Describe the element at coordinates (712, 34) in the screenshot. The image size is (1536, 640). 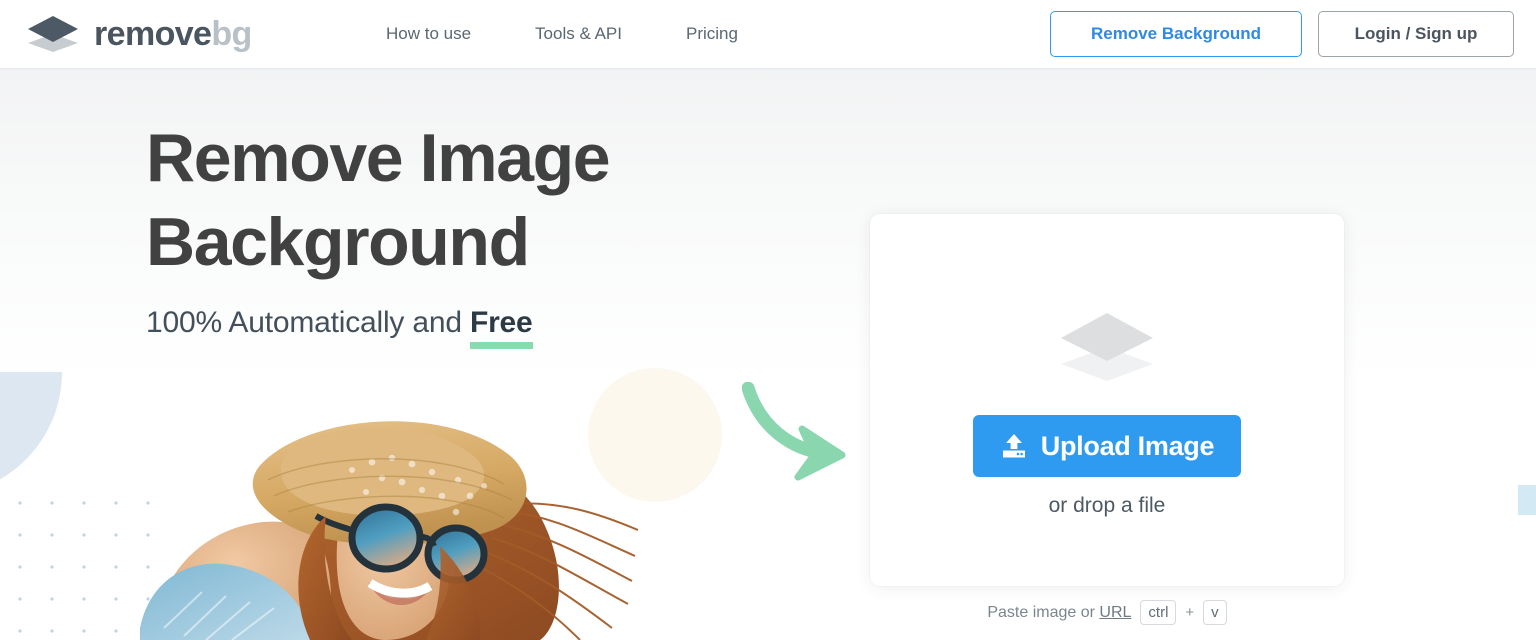
I see `nav-item-pricing: Pricing` at that location.